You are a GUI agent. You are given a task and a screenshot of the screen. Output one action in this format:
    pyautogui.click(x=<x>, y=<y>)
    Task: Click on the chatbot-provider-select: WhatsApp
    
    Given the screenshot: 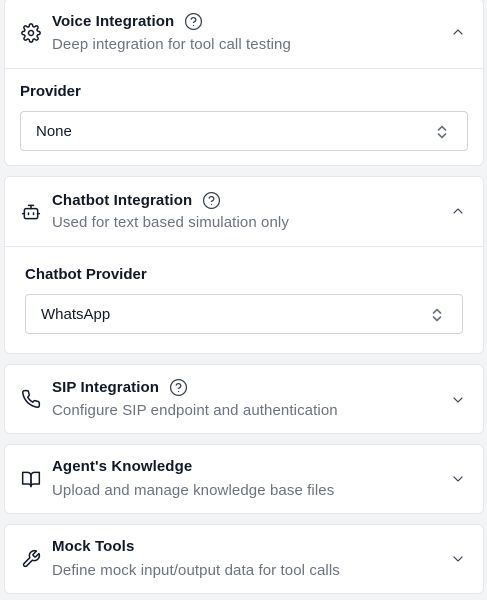 What is the action you would take?
    pyautogui.click(x=244, y=314)
    